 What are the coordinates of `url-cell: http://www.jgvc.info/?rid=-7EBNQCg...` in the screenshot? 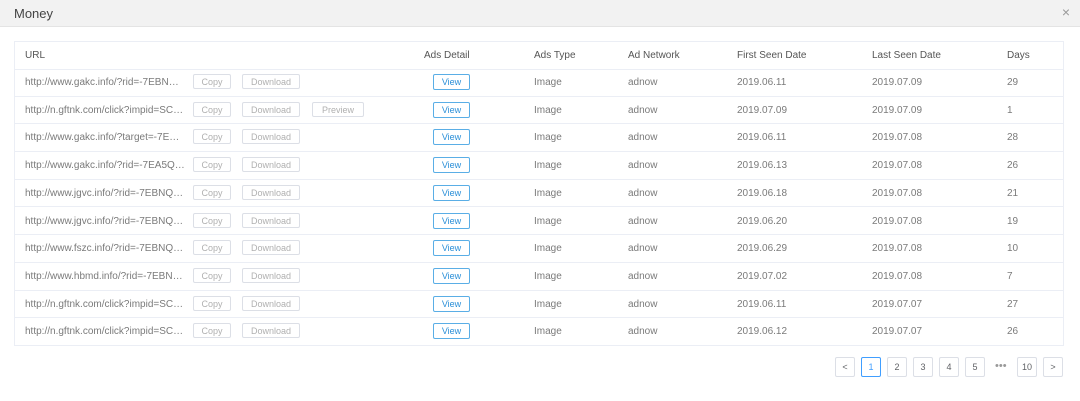 It's located at (105, 193).